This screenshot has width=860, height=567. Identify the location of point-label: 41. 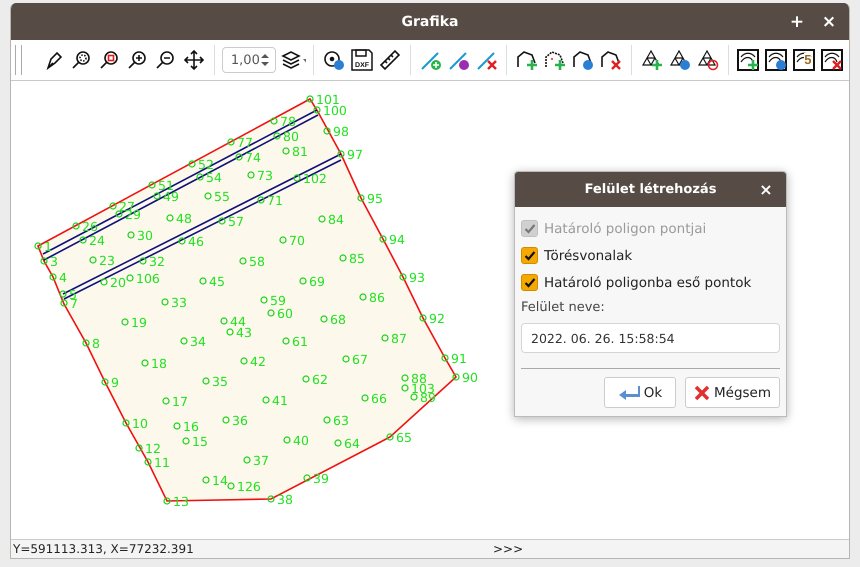
(280, 400).